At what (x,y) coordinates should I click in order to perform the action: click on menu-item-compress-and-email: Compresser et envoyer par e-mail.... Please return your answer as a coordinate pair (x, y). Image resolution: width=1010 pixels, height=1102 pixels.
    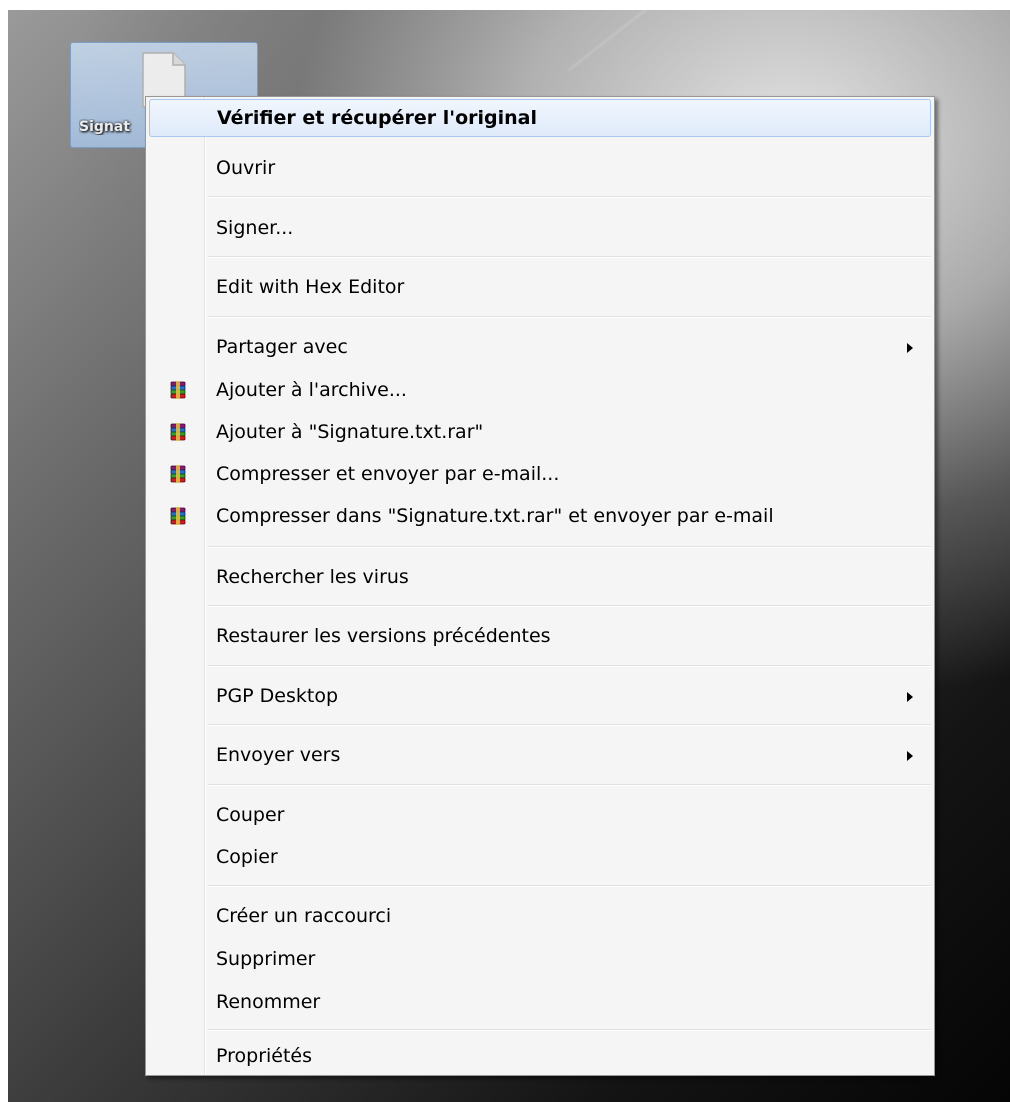
    Looking at the image, I should click on (540, 474).